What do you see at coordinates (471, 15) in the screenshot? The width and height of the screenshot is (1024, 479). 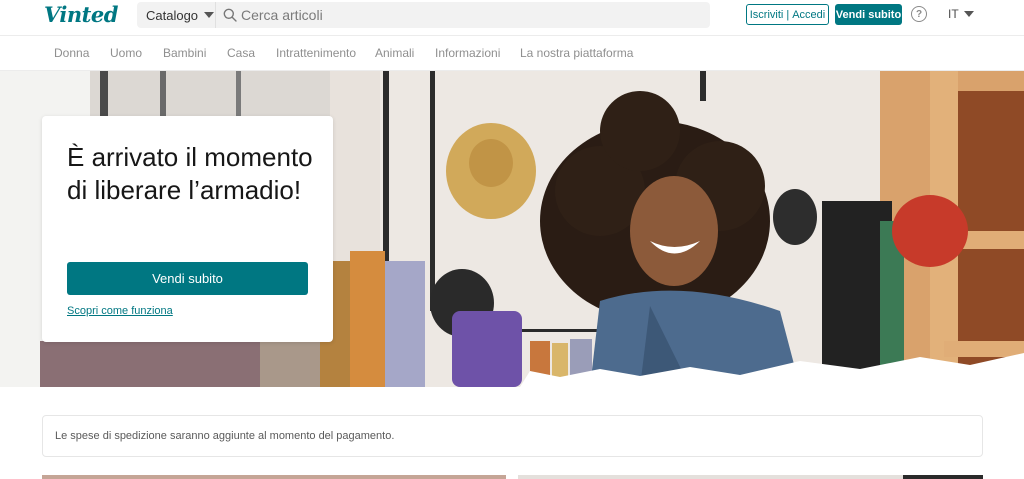 I see `search-input` at bounding box center [471, 15].